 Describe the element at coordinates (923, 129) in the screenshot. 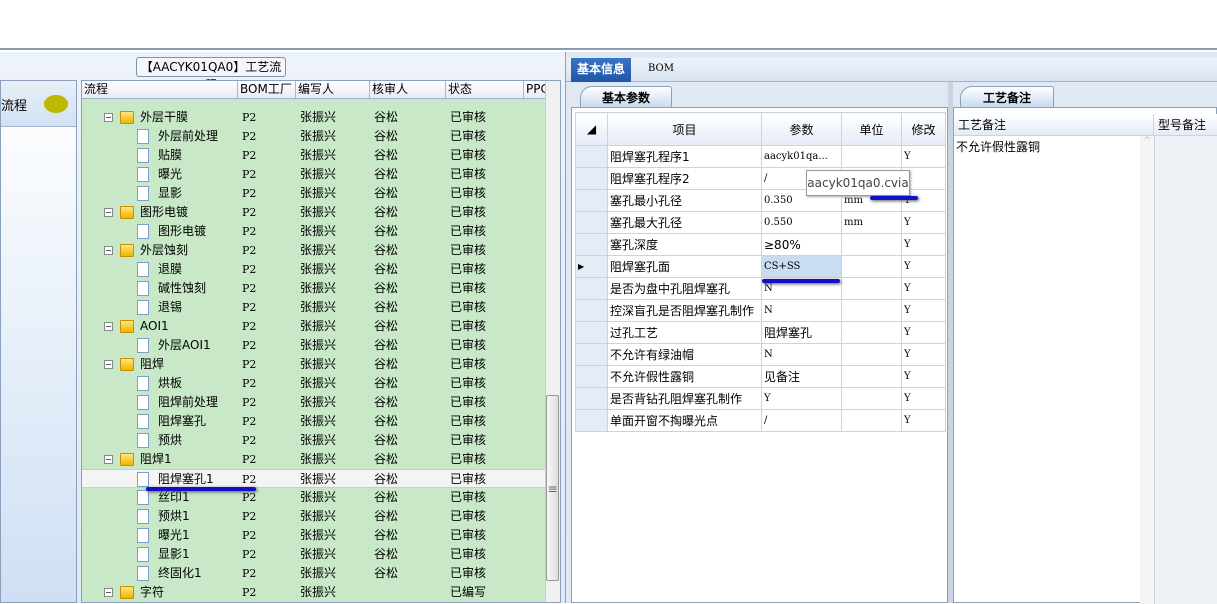

I see `param-column-header: 修改` at that location.